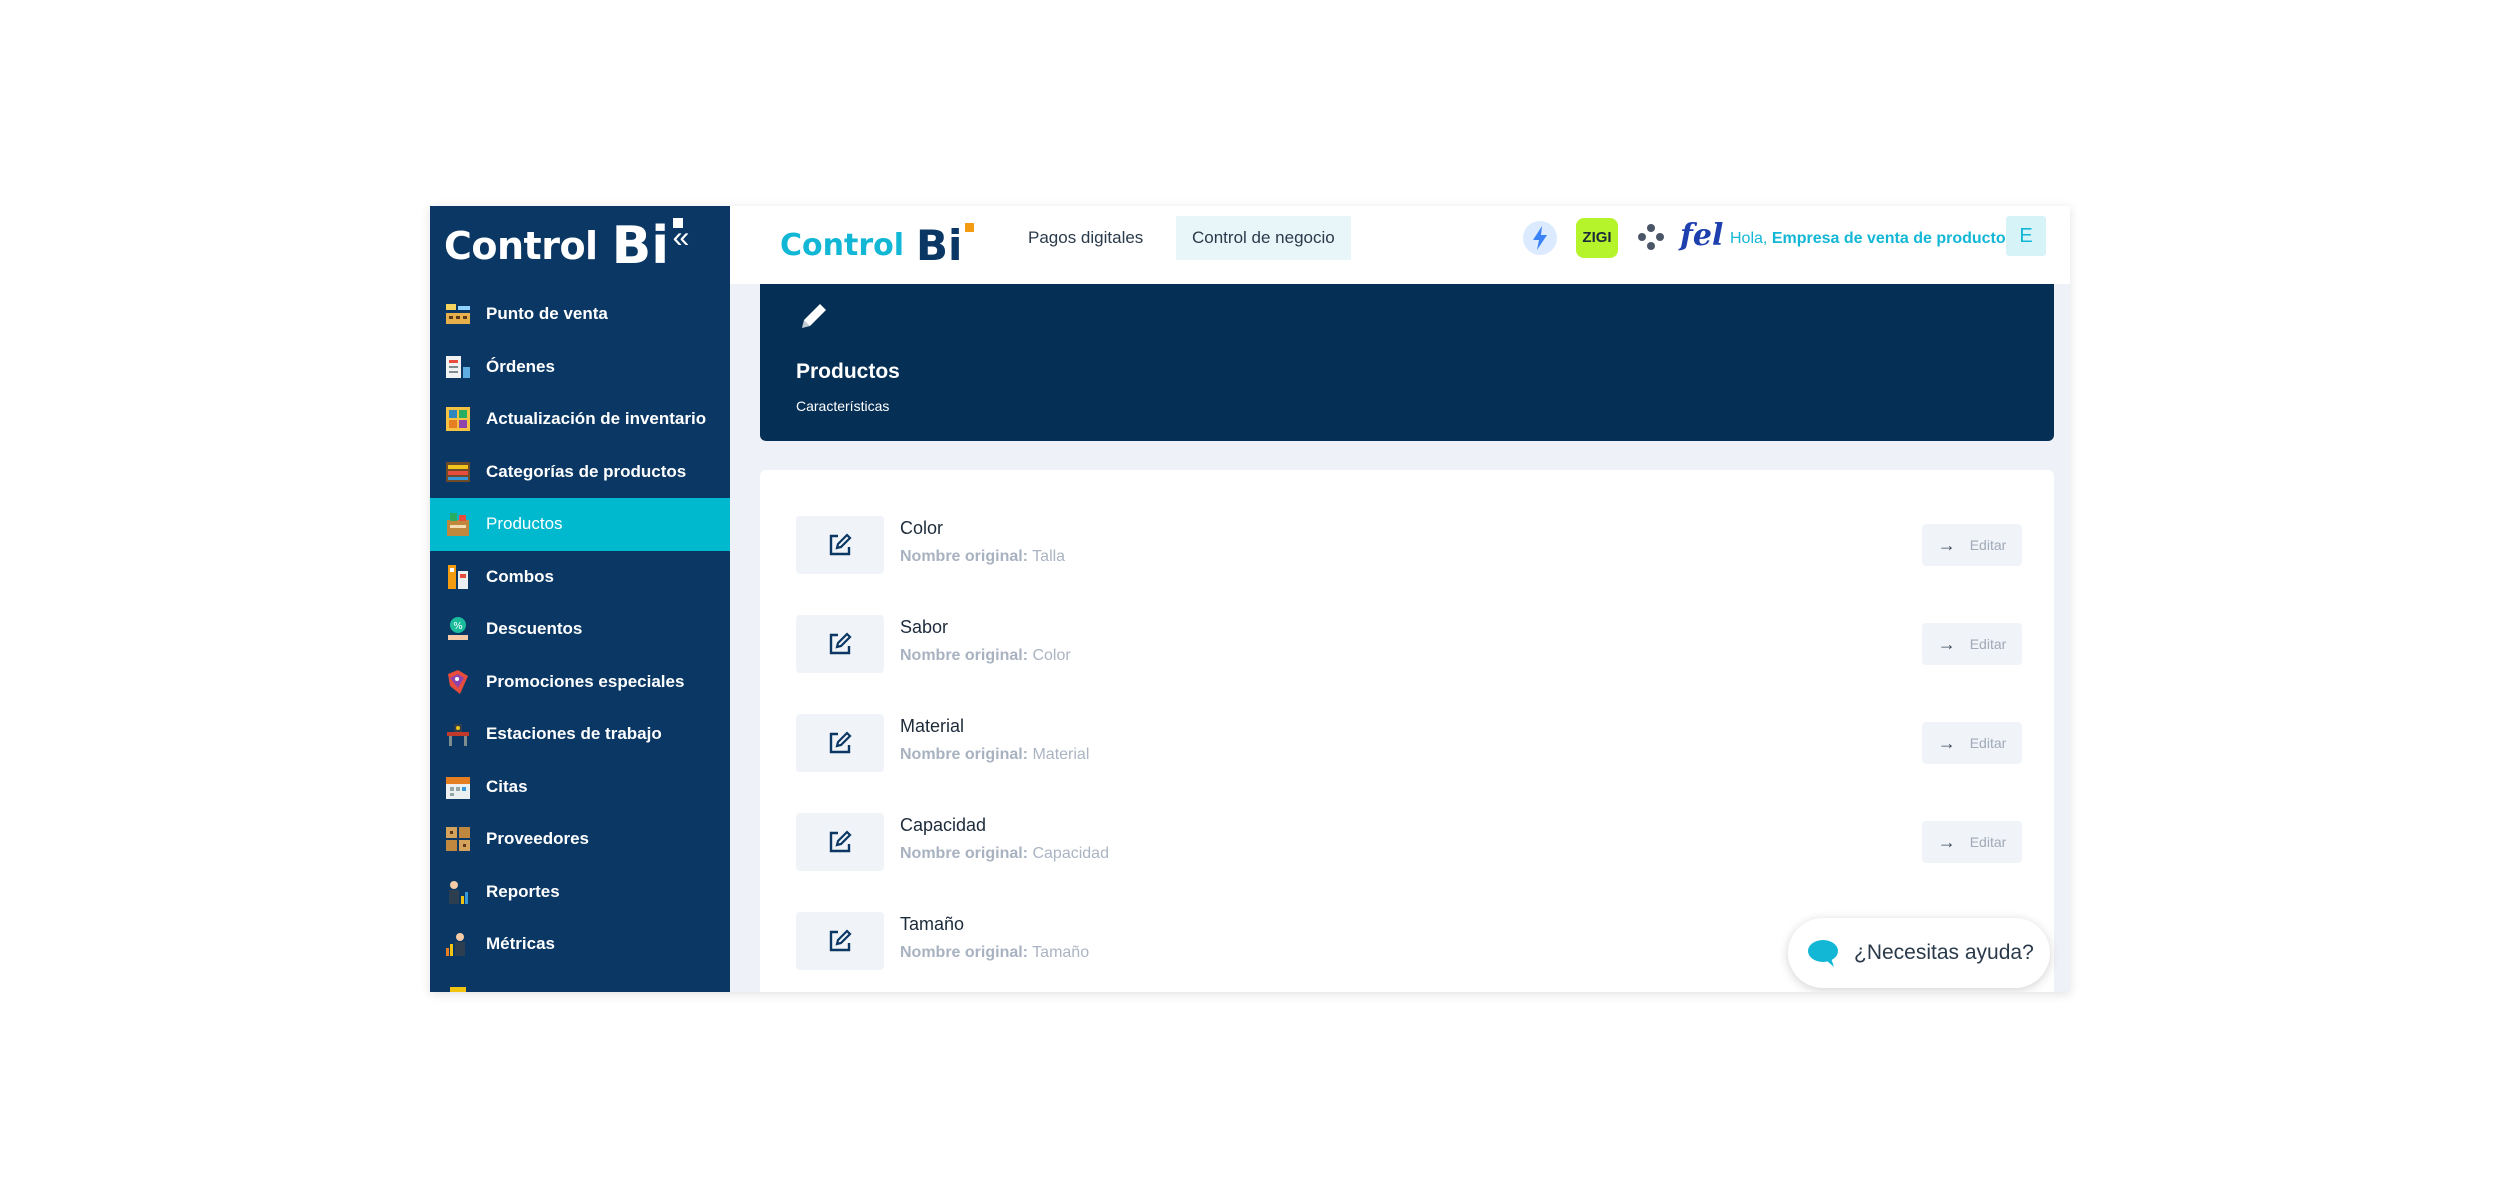  I want to click on greeting: Hola, Empresa de venta de productos, so click(1872, 239).